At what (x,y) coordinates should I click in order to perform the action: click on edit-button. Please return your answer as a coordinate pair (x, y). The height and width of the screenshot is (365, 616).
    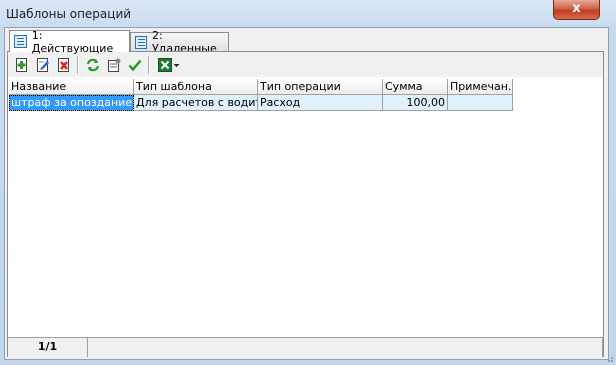
    Looking at the image, I should click on (42, 65).